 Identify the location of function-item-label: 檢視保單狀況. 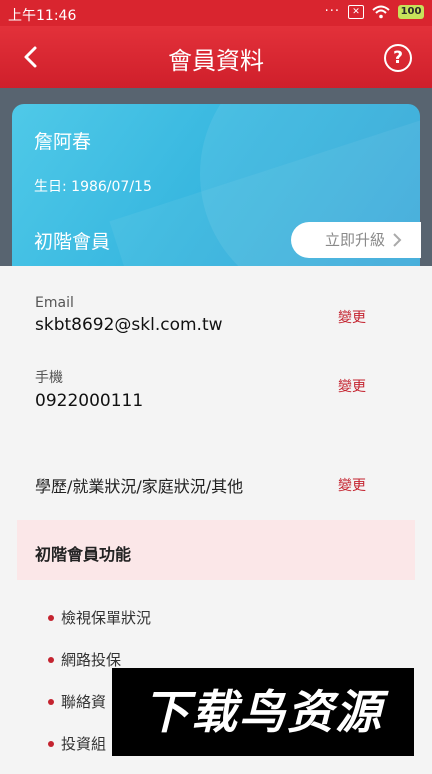
(106, 618).